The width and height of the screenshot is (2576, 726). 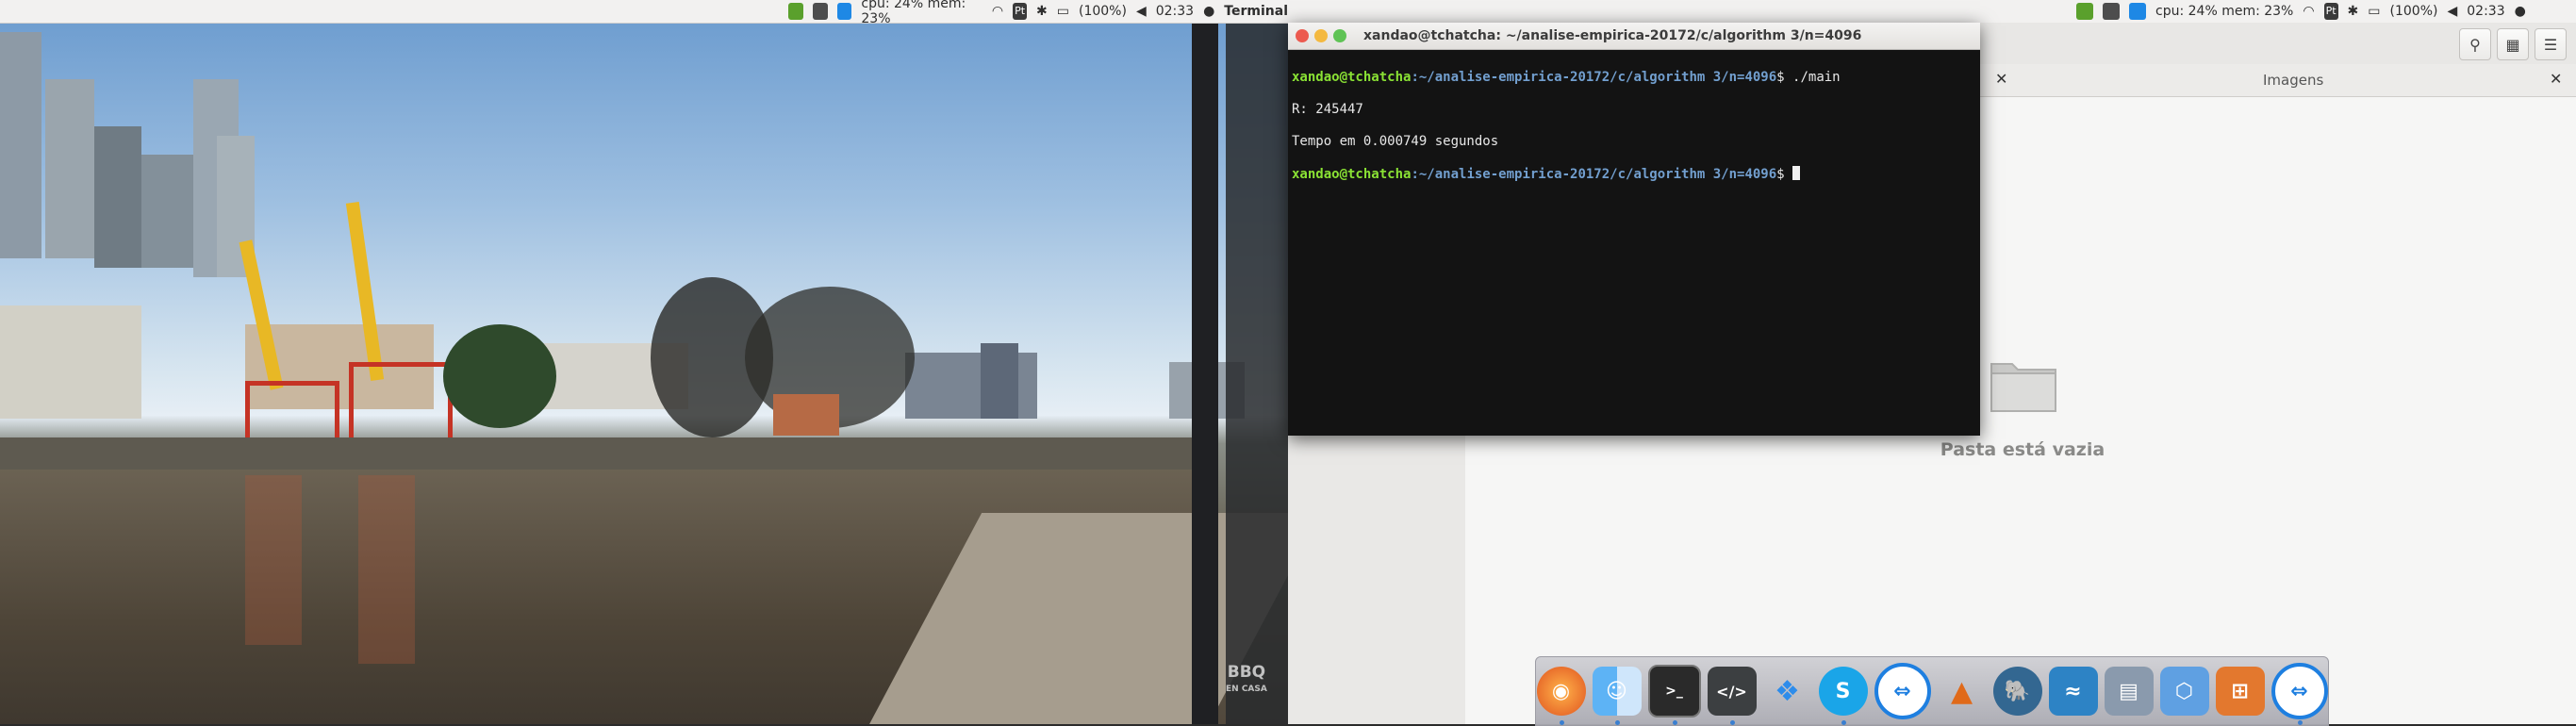 What do you see at coordinates (2017, 691) in the screenshot?
I see `dock-postgresql-icon: 🐘` at bounding box center [2017, 691].